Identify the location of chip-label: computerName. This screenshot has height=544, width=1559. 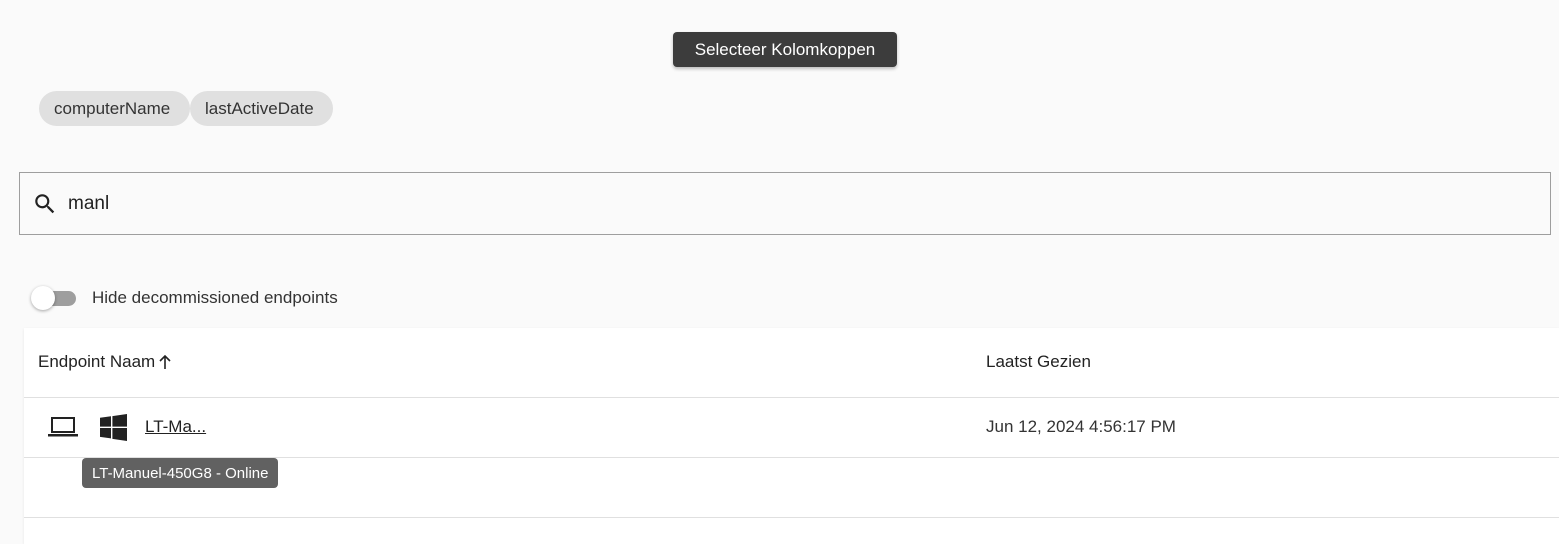
(112, 108).